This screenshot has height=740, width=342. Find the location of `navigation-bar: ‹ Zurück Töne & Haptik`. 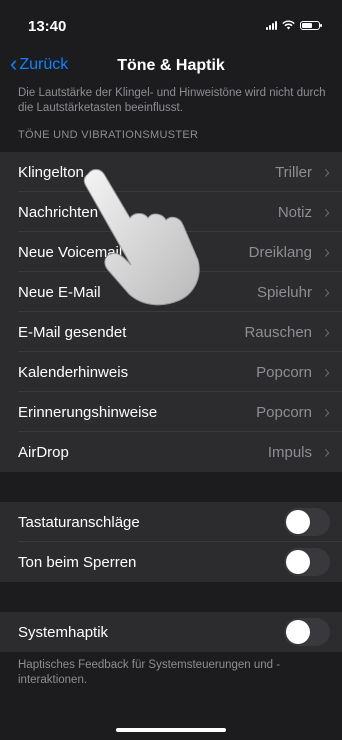

navigation-bar: ‹ Zurück Töne & Haptik is located at coordinates (171, 66).